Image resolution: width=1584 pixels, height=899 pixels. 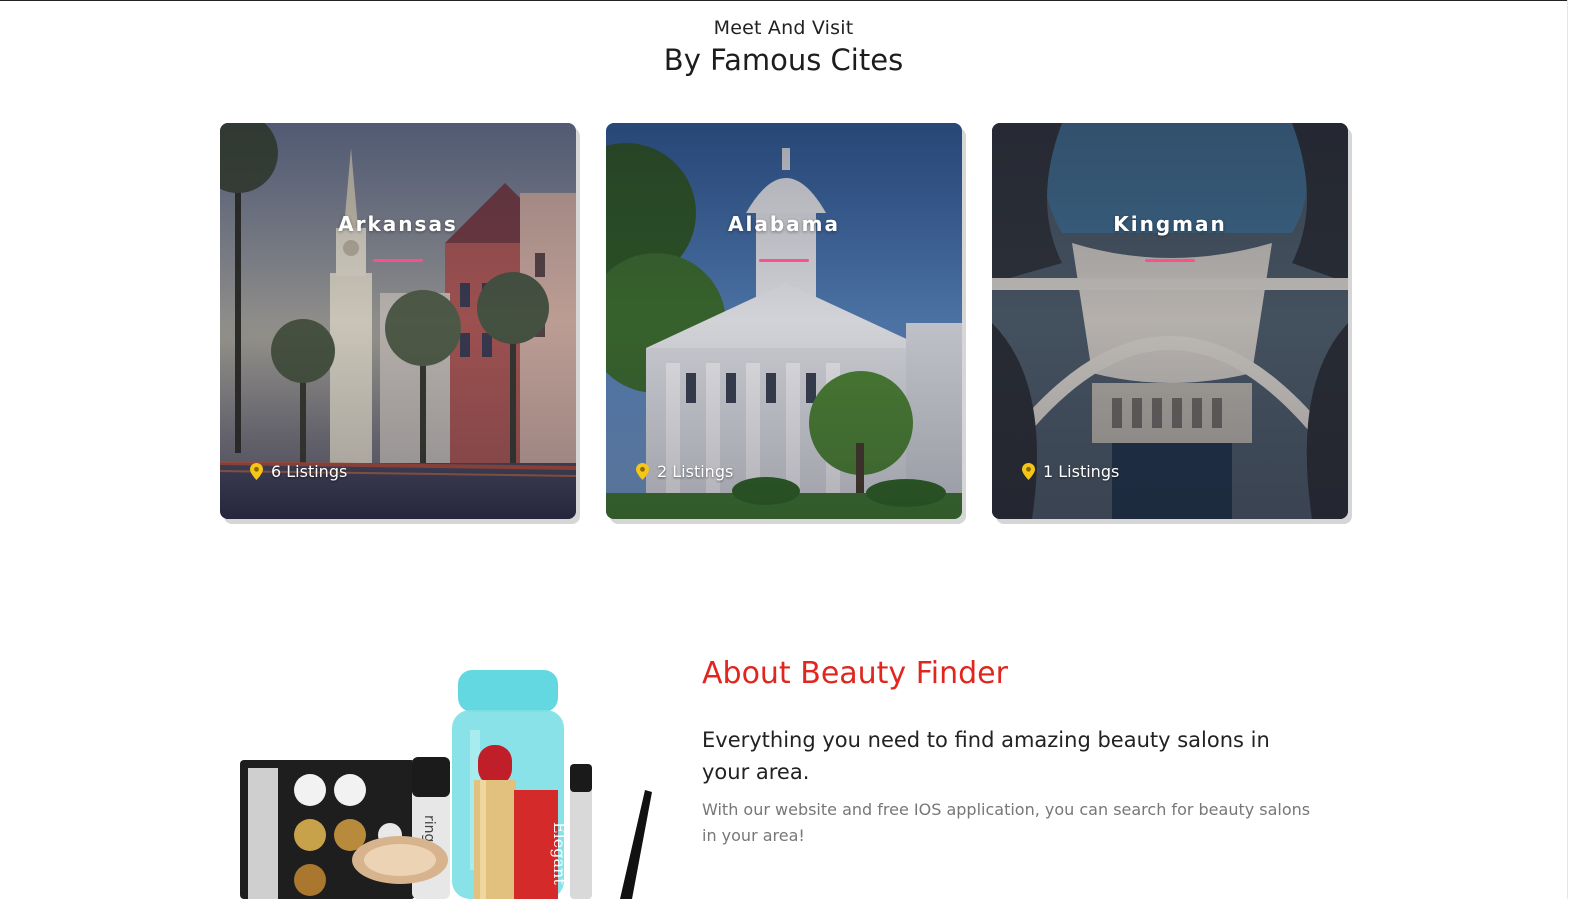 I want to click on cosmetics-illustration: ring Elegant, so click(x=446, y=784).